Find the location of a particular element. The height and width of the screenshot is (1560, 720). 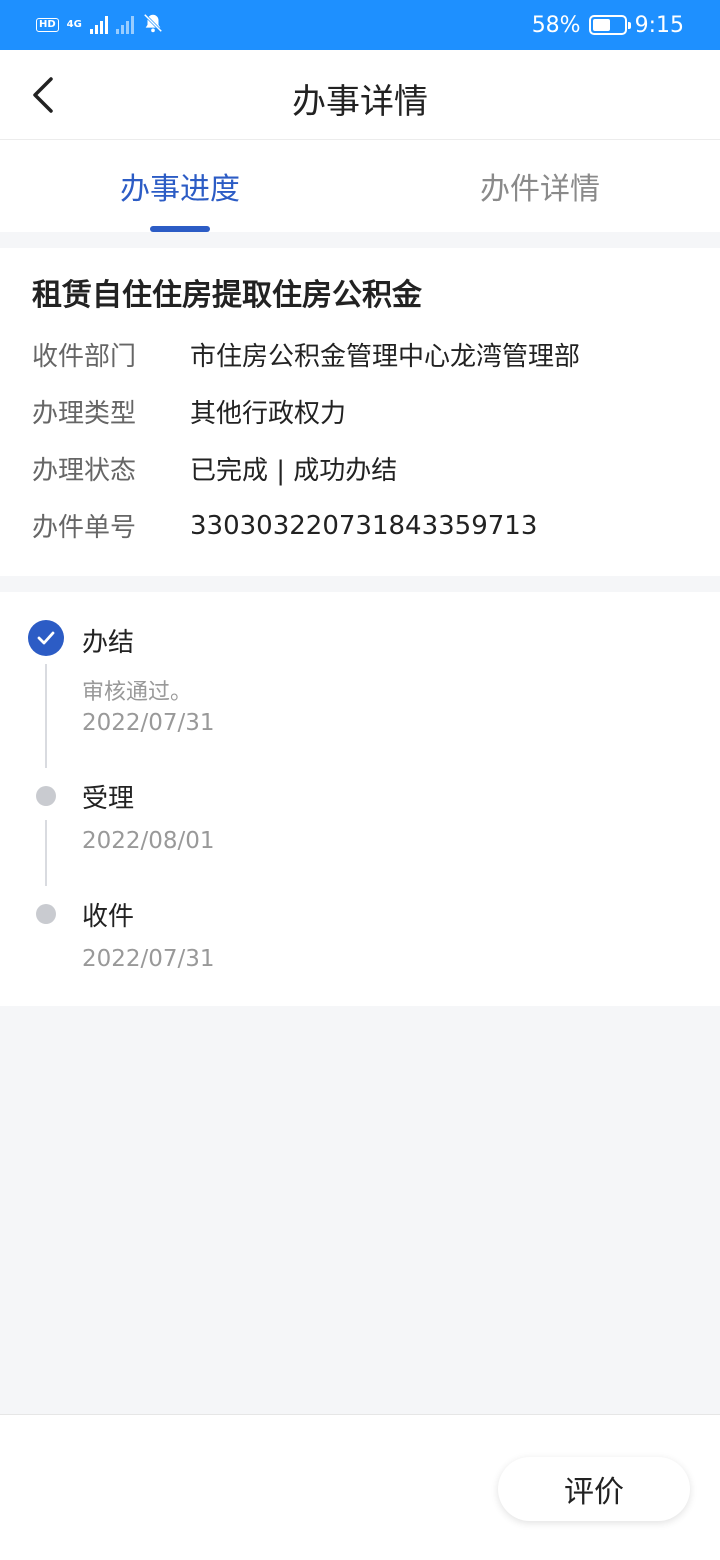

field-label: 收件部门 is located at coordinates (84, 357).